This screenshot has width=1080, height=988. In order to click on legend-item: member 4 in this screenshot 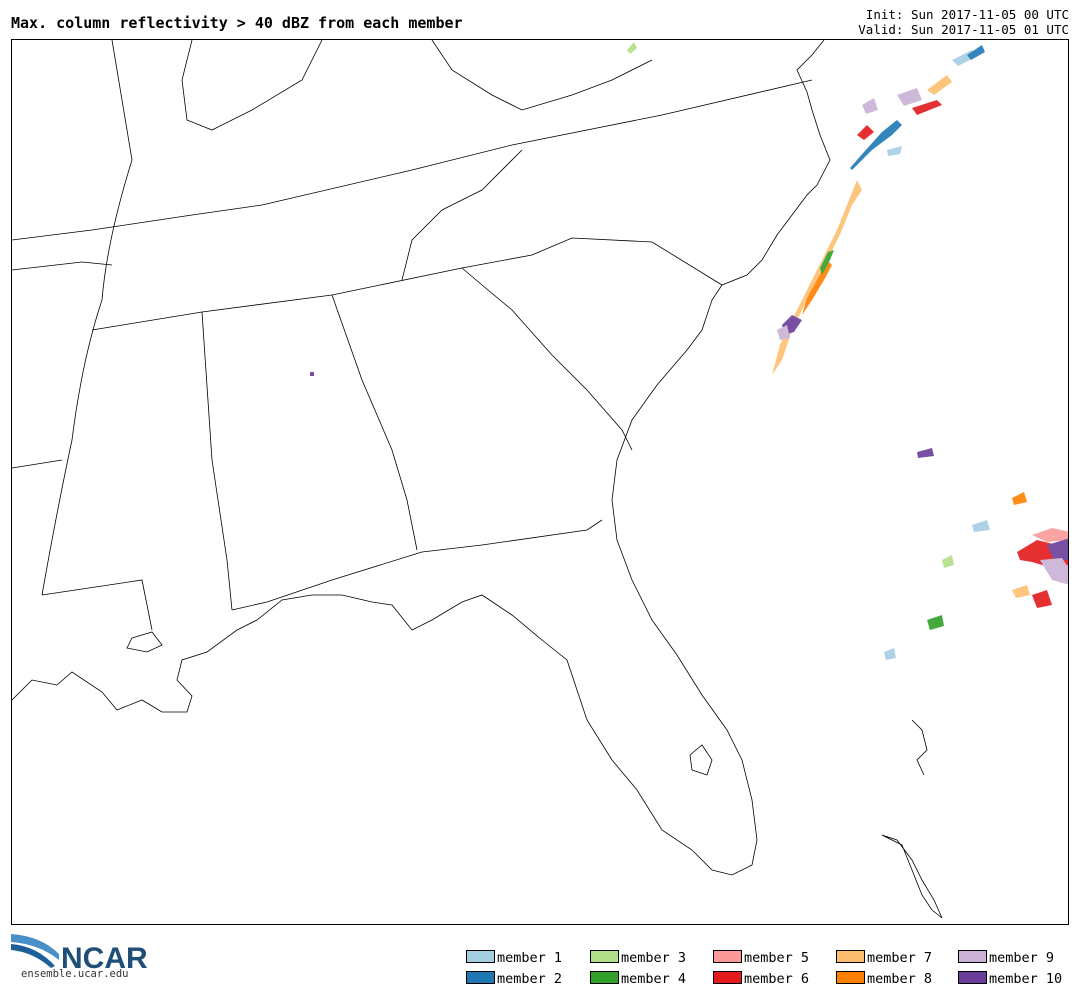, I will do `click(638, 979)`.